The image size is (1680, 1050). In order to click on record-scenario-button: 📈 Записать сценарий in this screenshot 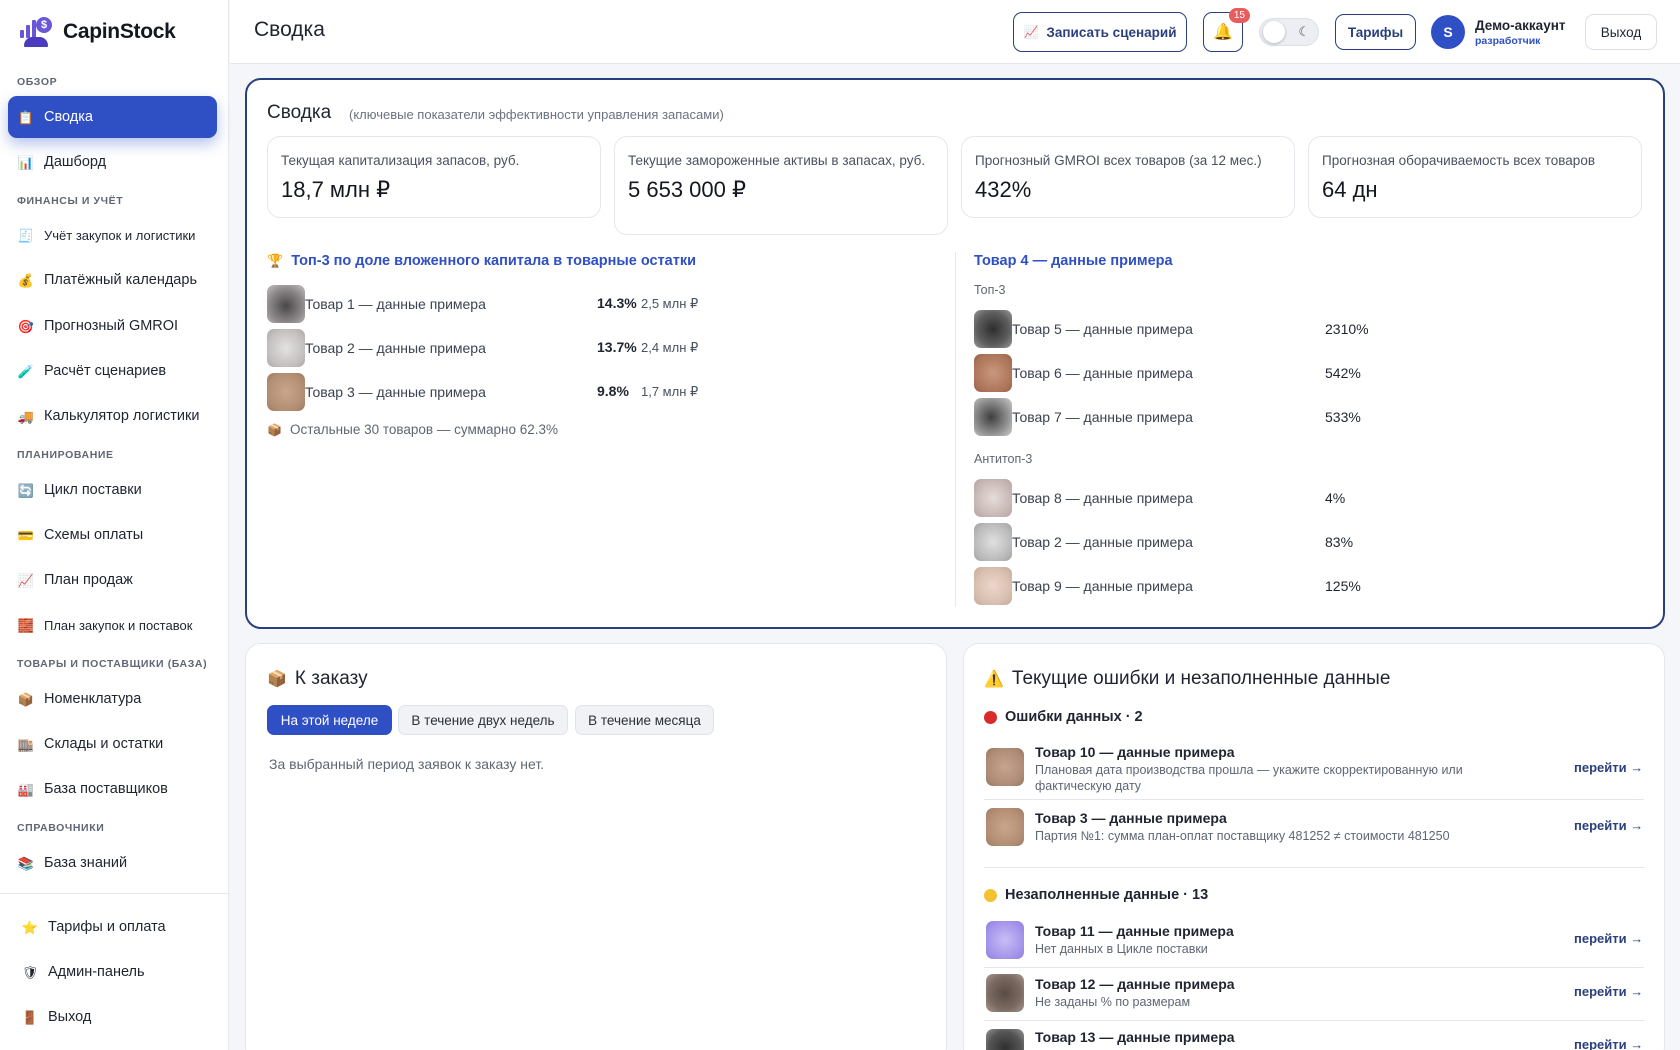, I will do `click(1100, 32)`.